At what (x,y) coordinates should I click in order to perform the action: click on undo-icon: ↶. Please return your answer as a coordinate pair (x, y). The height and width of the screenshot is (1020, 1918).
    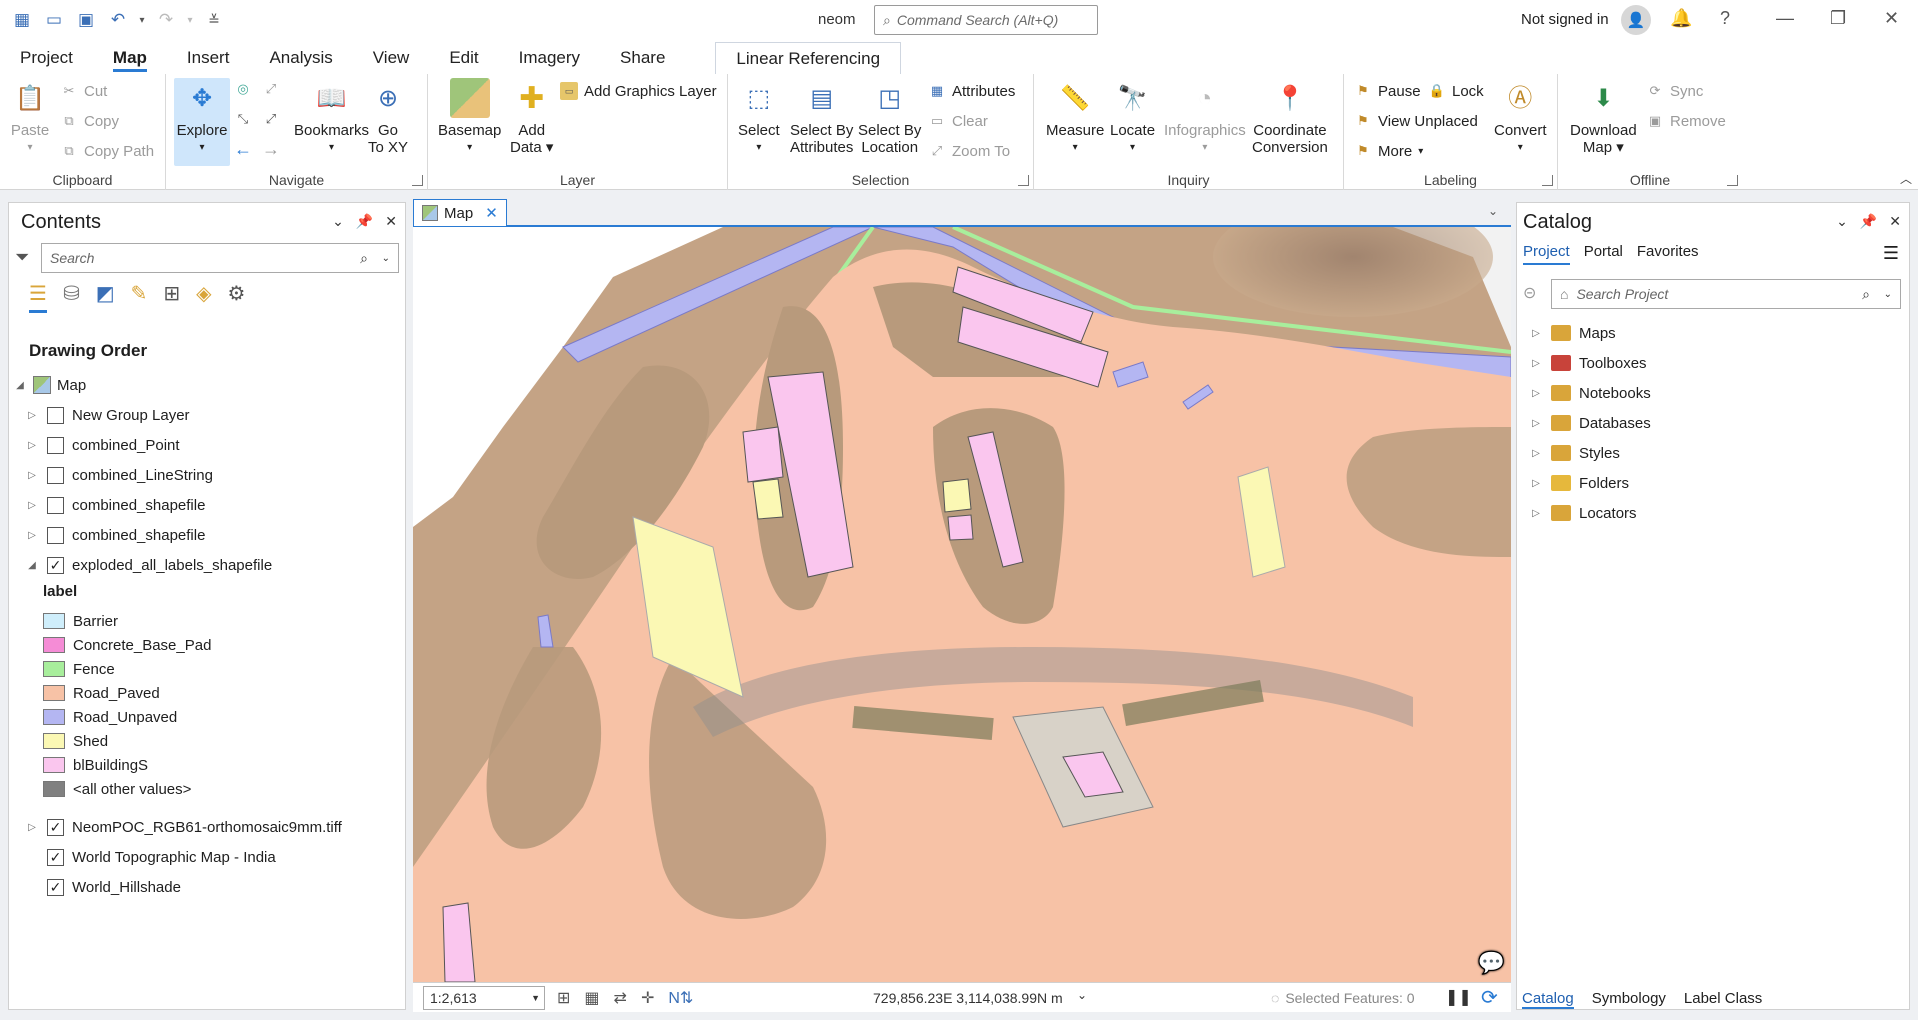
    Looking at the image, I should click on (118, 20).